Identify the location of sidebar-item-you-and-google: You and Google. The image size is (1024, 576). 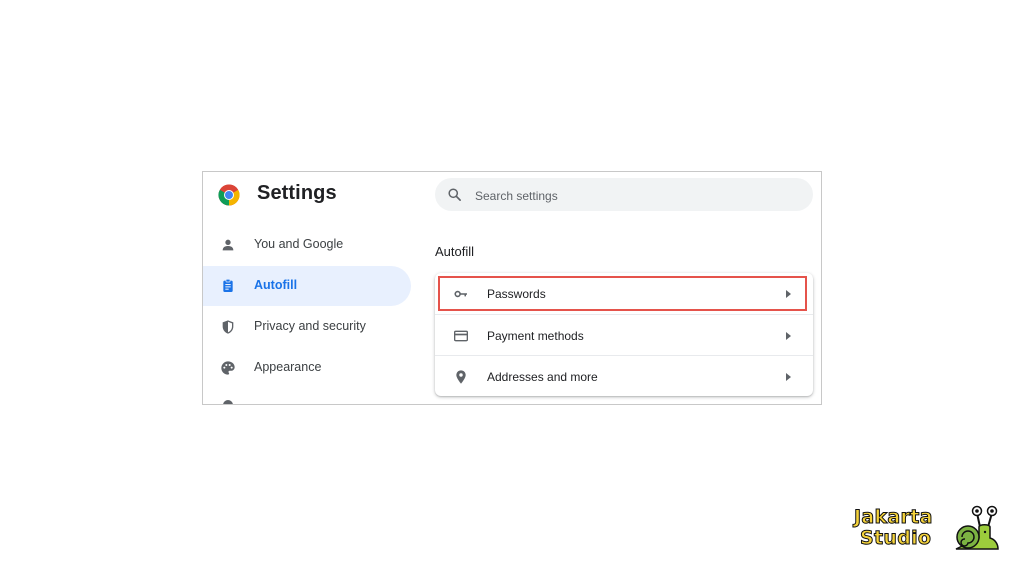
(307, 245).